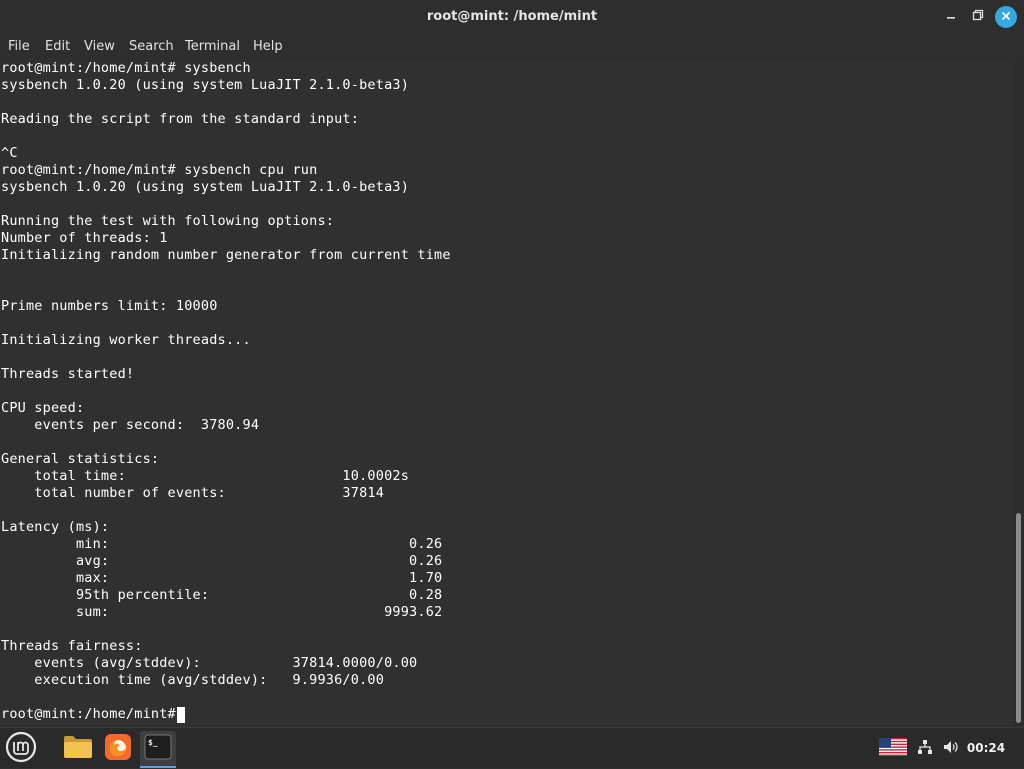  What do you see at coordinates (512, 47) in the screenshot?
I see `menu-bar: File Edit View Search Terminal Help` at bounding box center [512, 47].